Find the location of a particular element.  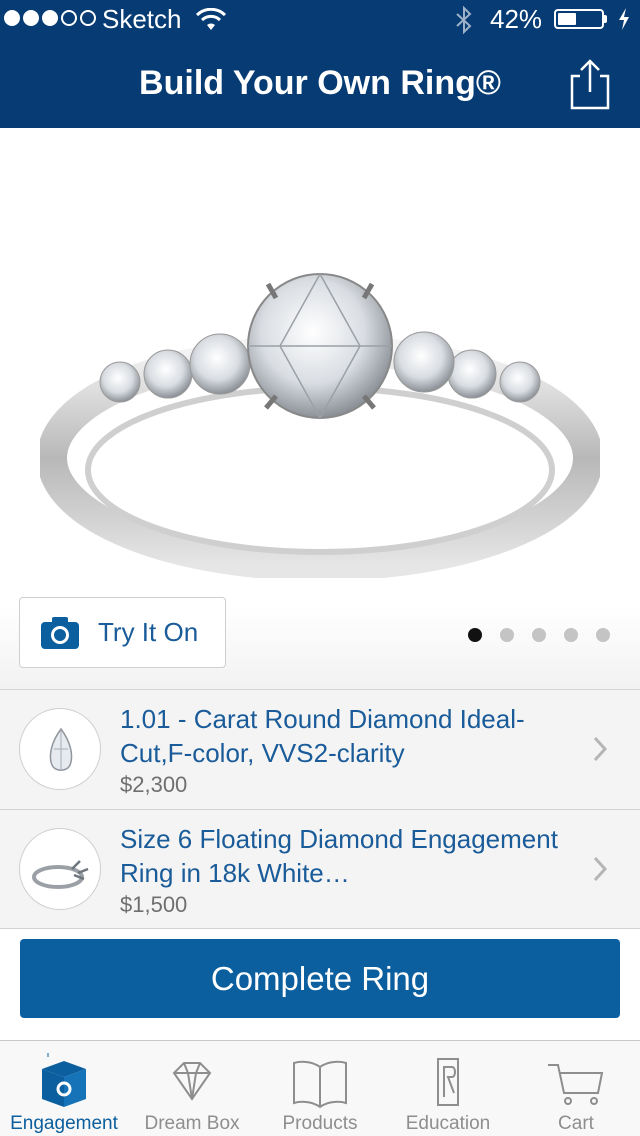

diamond-thumbnail is located at coordinates (60, 749).